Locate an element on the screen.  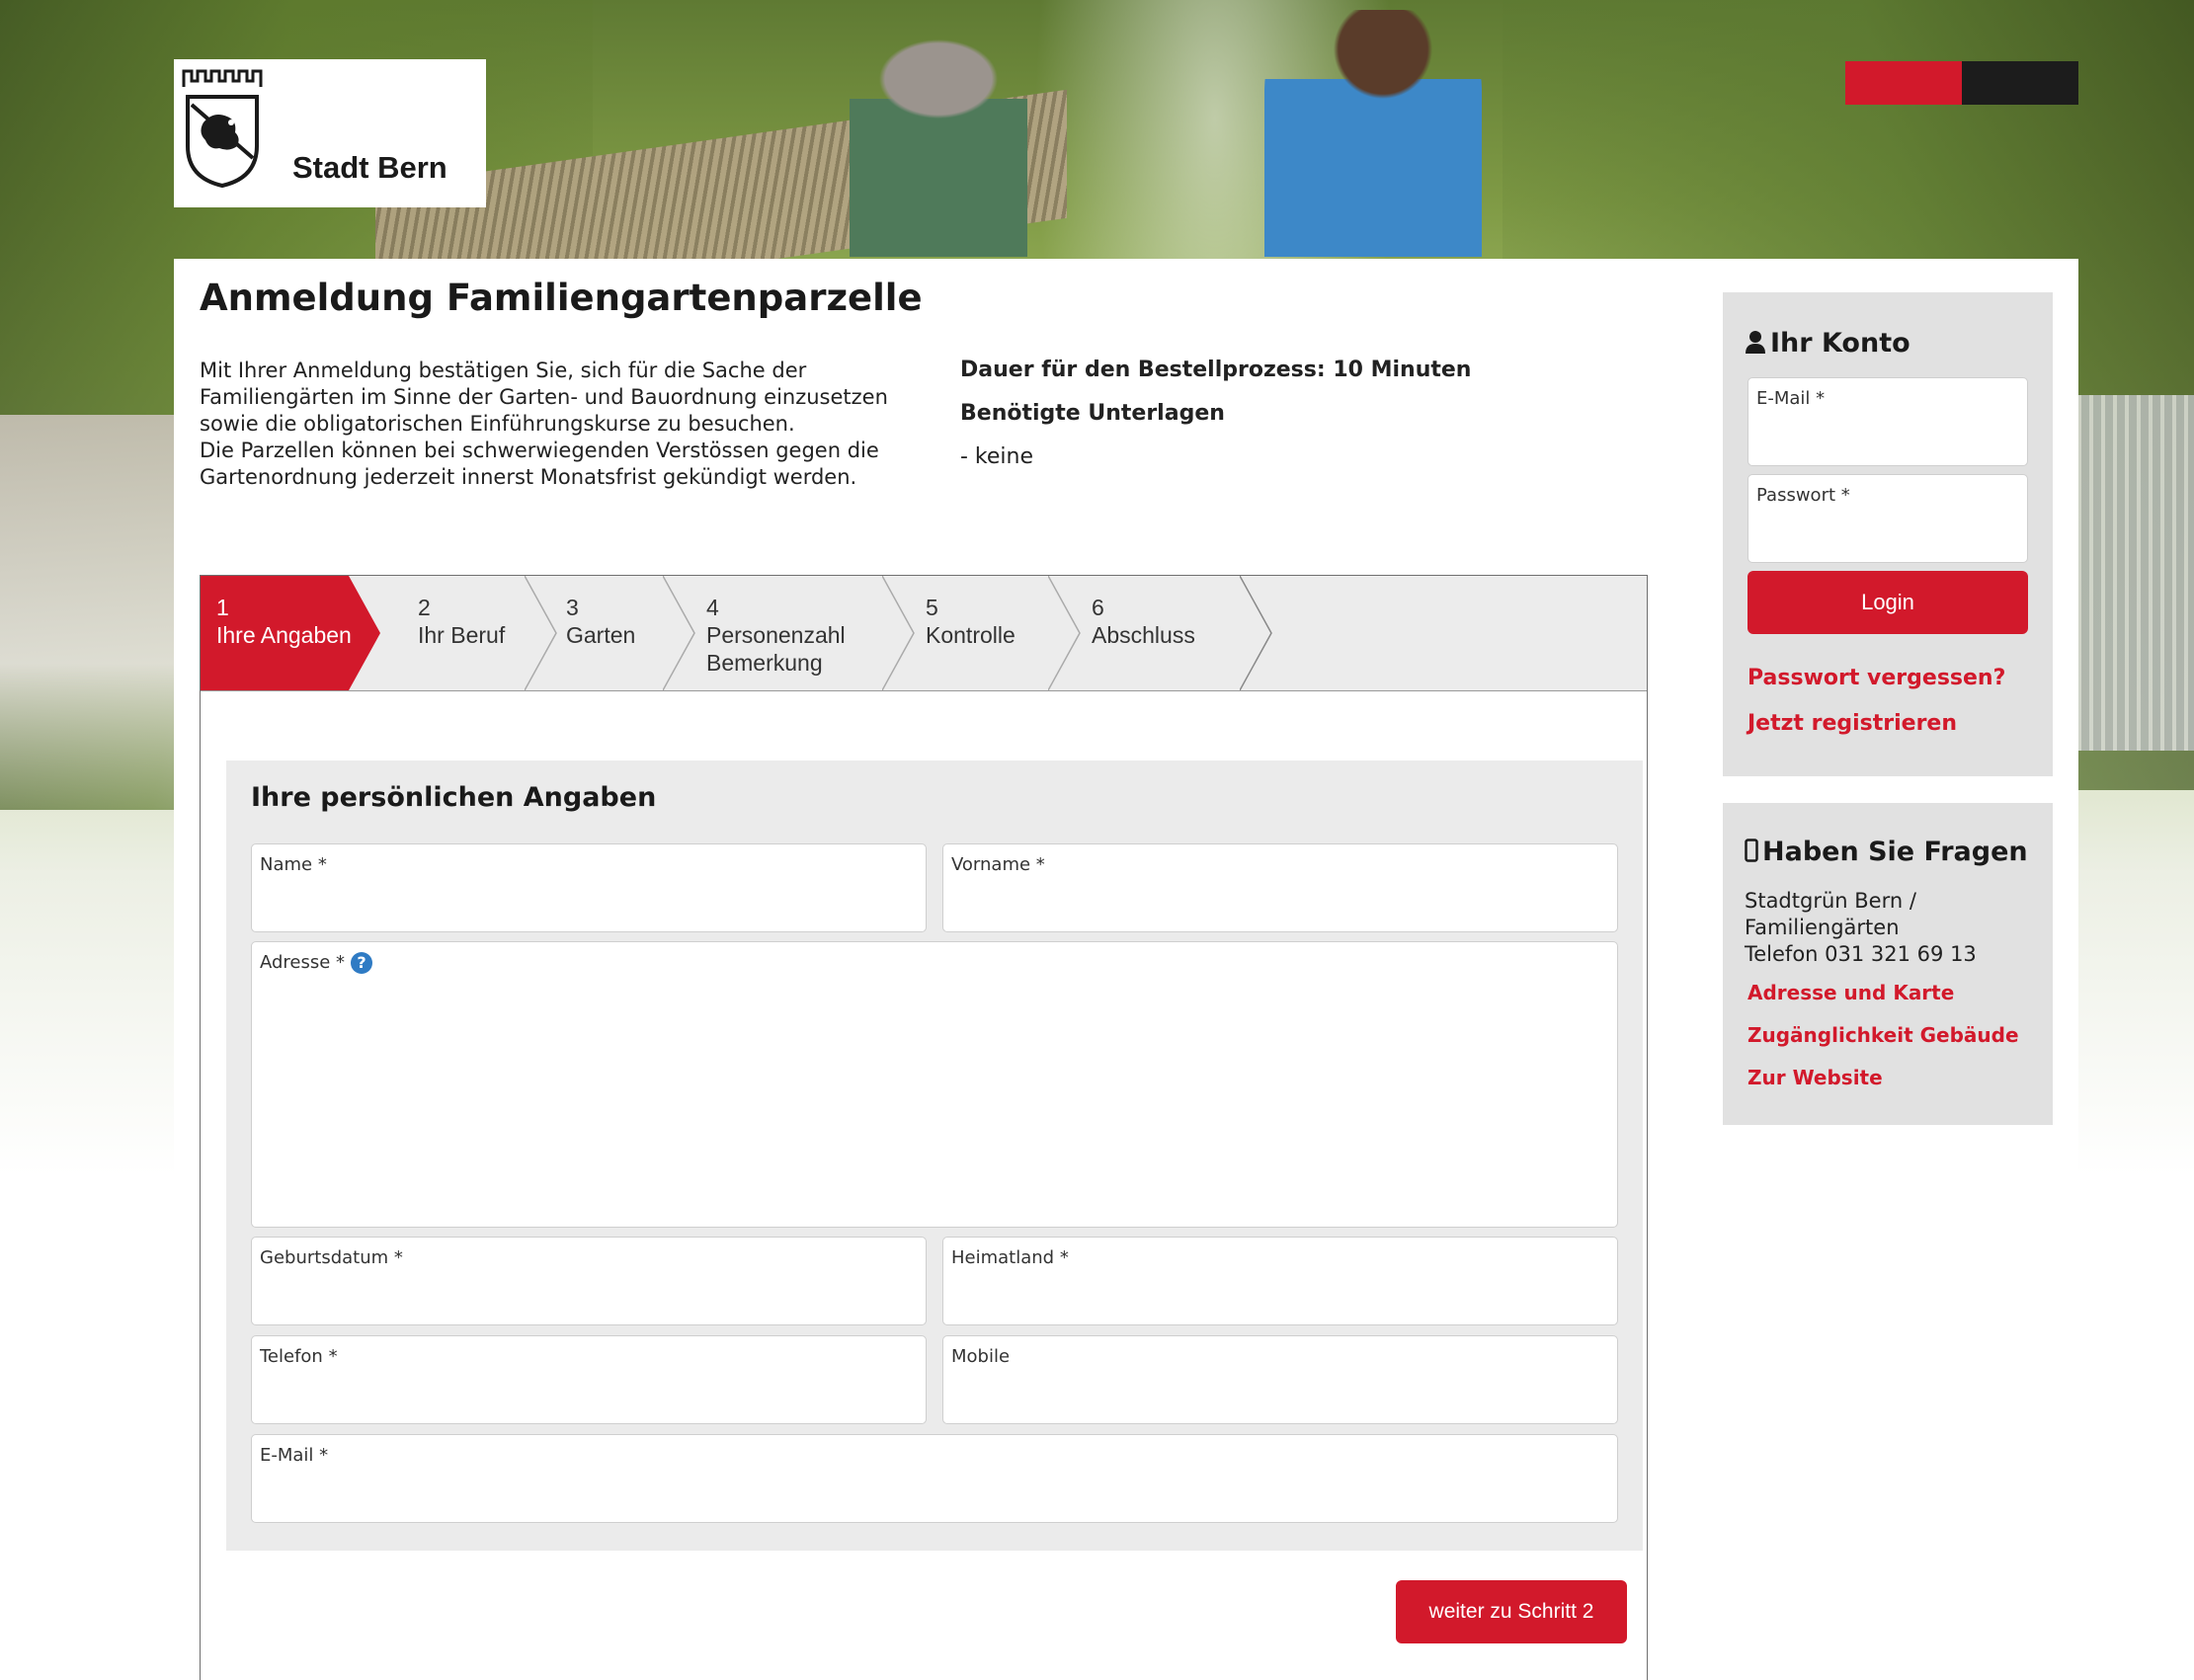
step-number: 5 is located at coordinates (932, 607).